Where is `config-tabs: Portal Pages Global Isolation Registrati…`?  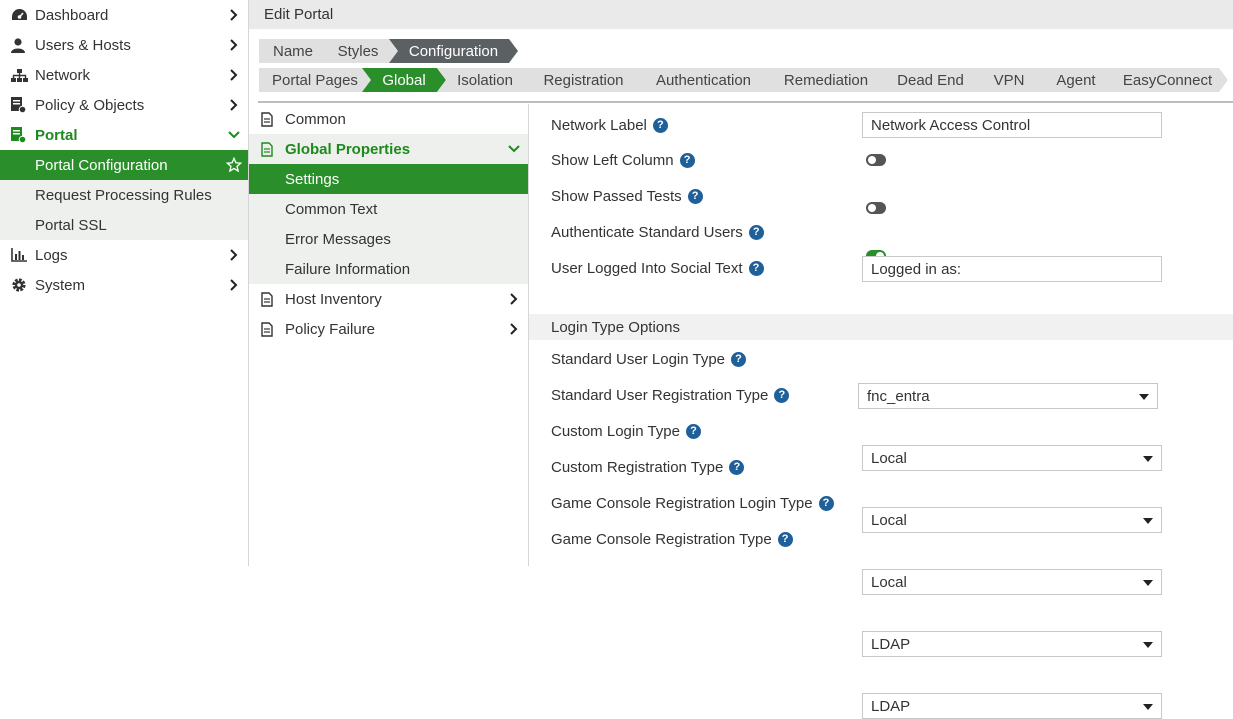 config-tabs: Portal Pages Global Isolation Registrati… is located at coordinates (739, 80).